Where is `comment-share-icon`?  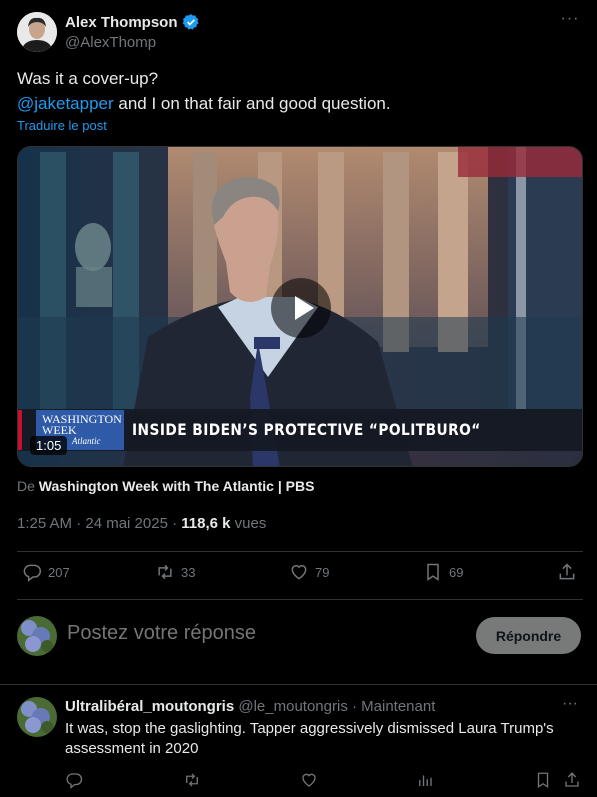
comment-share-icon is located at coordinates (572, 780).